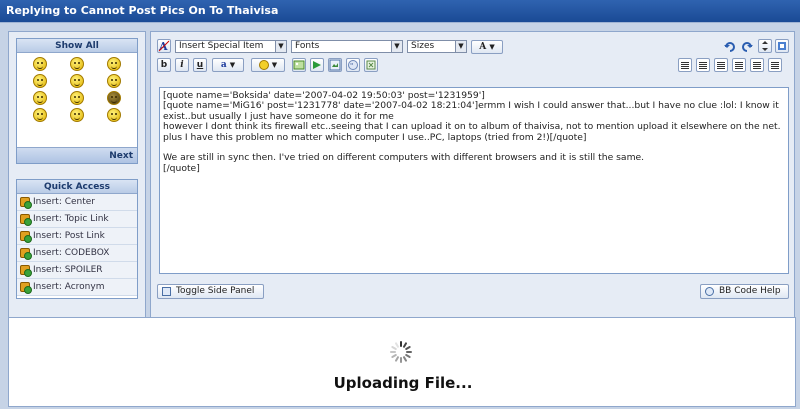  I want to click on quick-access-item: Insert: SPOILER, so click(77, 270).